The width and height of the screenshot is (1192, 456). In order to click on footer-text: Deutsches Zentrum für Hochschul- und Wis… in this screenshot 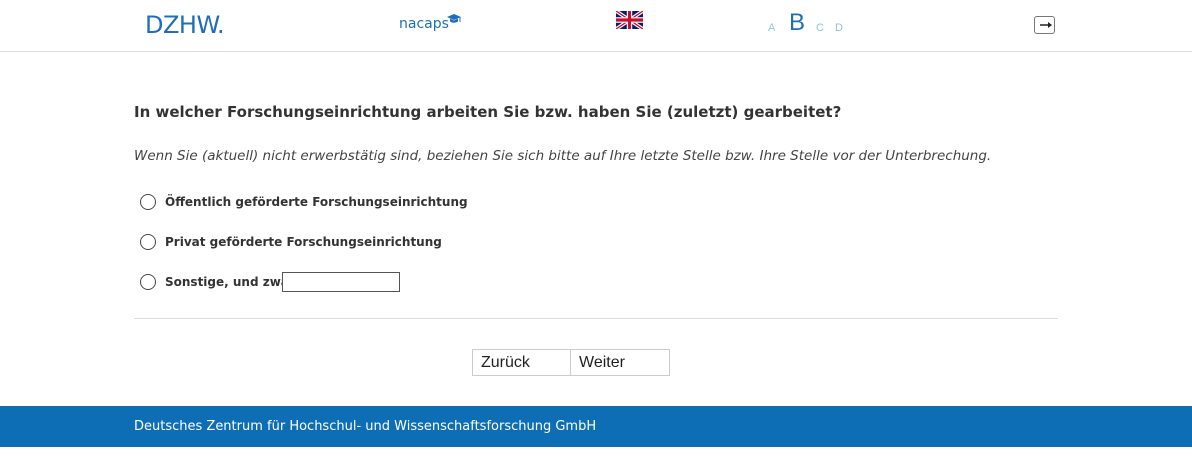, I will do `click(365, 426)`.